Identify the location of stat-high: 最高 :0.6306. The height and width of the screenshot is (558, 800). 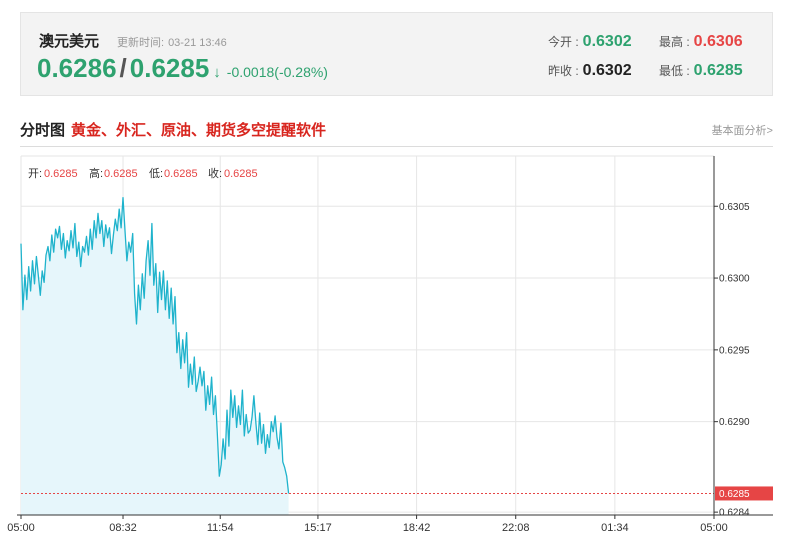
(701, 42).